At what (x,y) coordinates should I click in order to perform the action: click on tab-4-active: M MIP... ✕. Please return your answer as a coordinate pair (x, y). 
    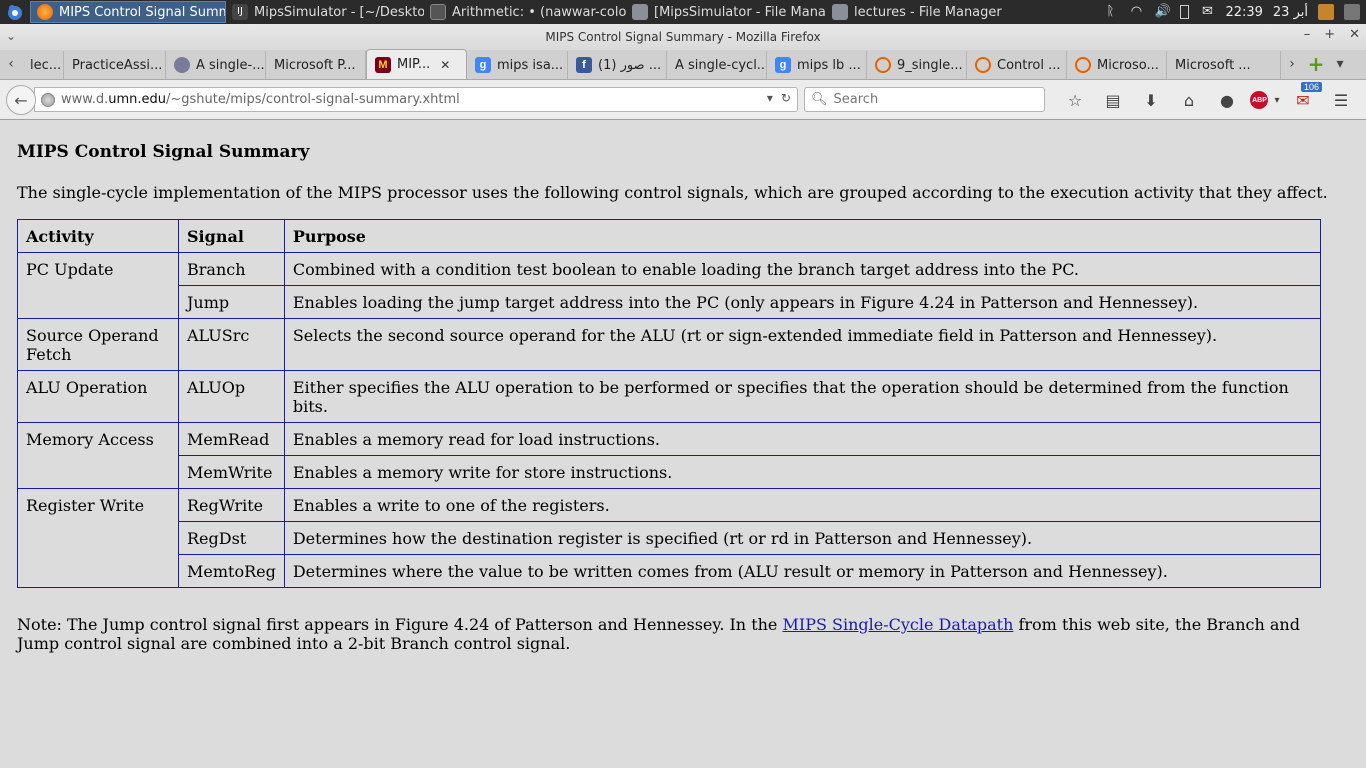
    Looking at the image, I should click on (416, 64).